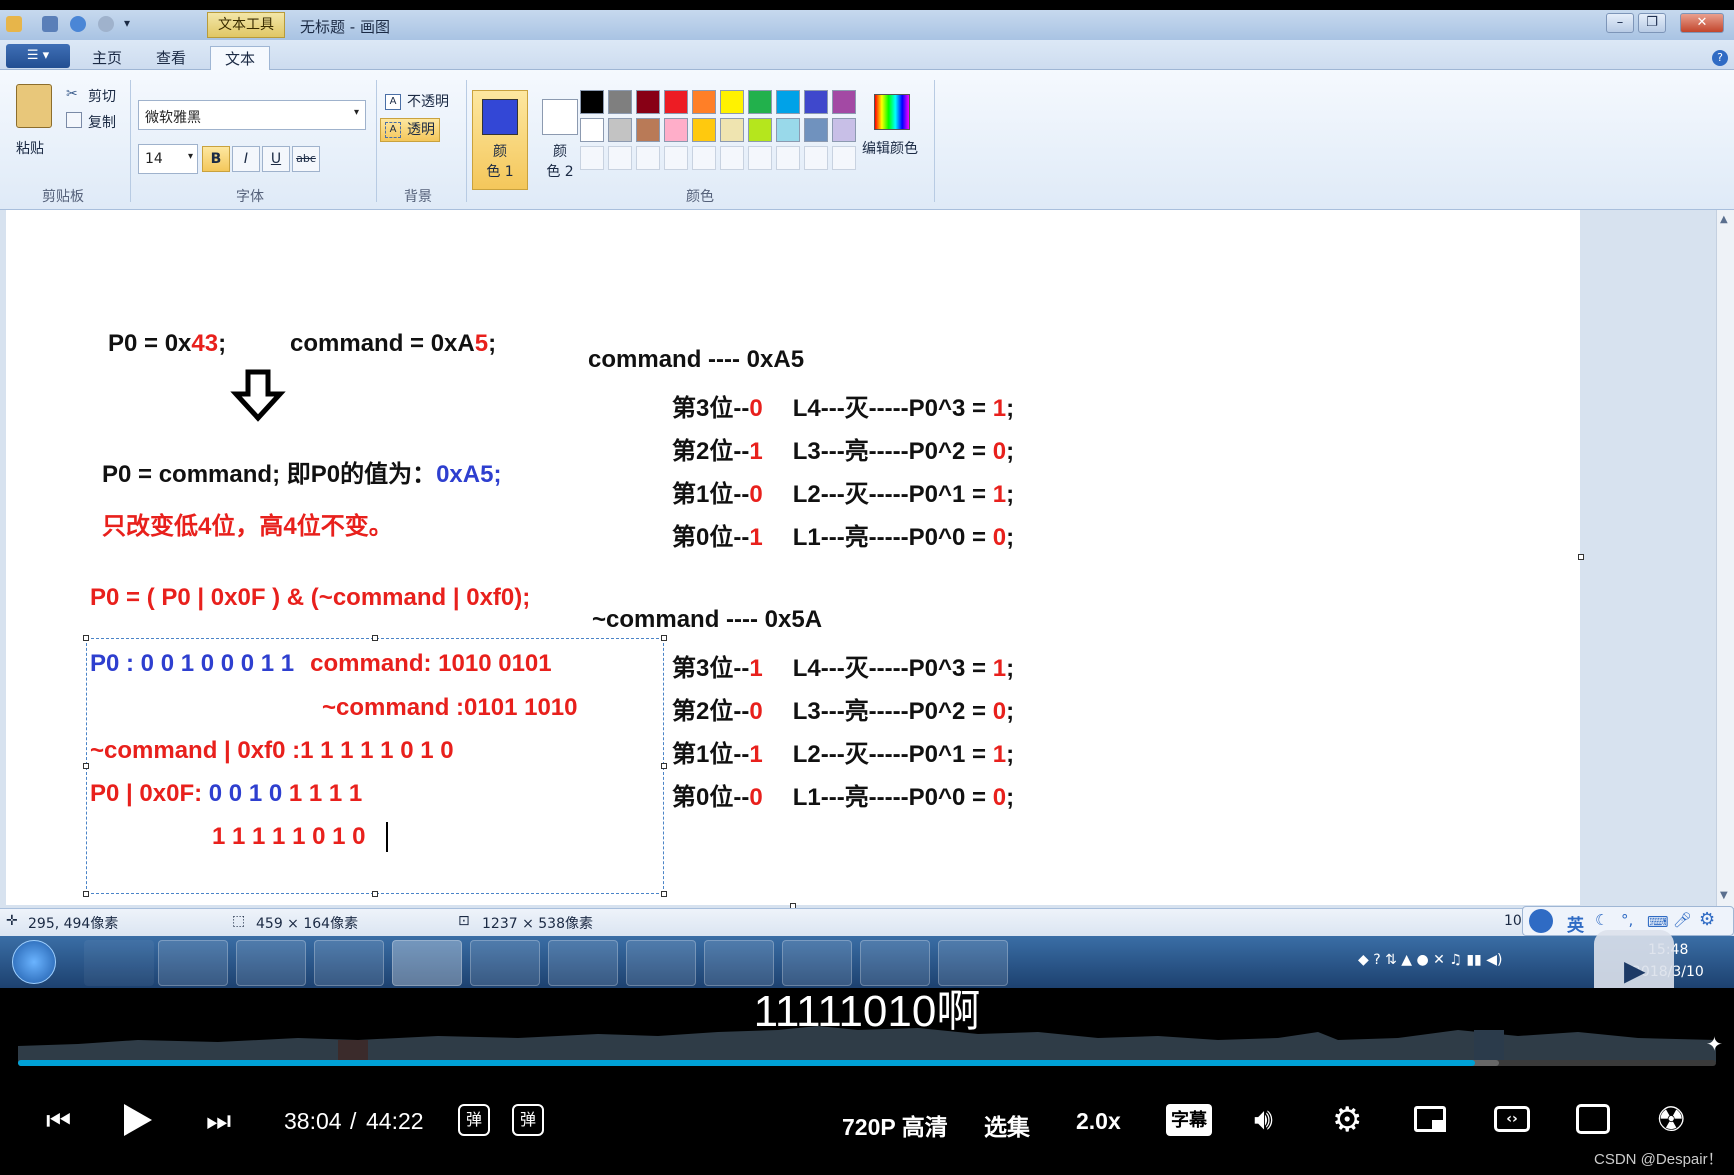 The width and height of the screenshot is (1734, 1175). What do you see at coordinates (1620, 23) in the screenshot?
I see `minimize-button: –` at bounding box center [1620, 23].